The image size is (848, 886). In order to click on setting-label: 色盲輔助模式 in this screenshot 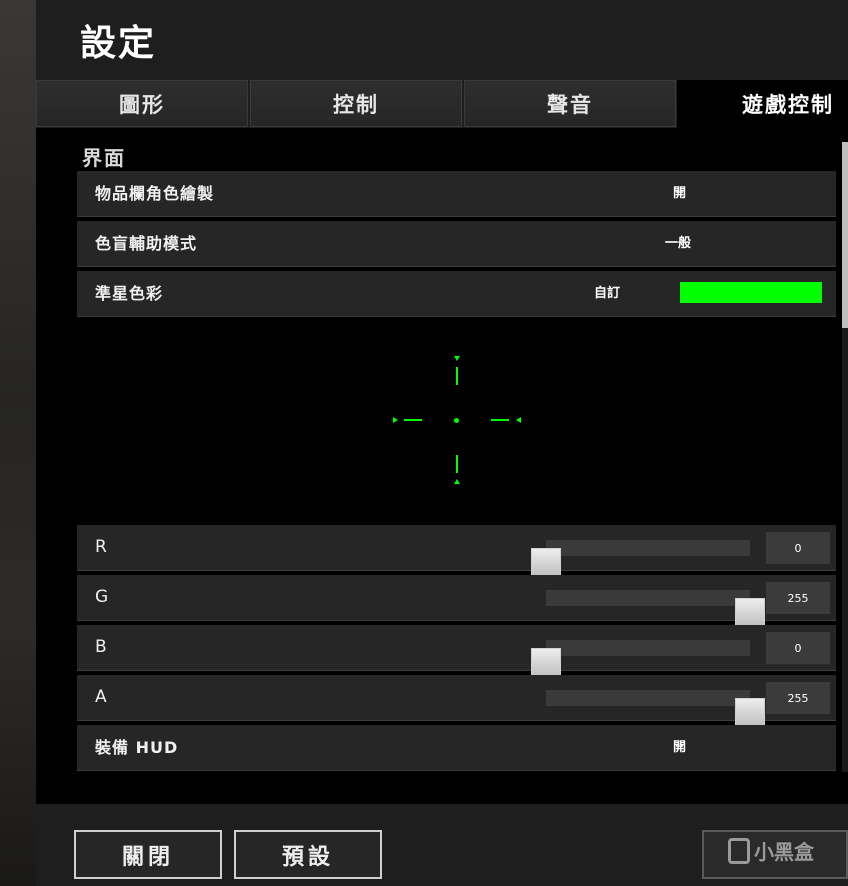, I will do `click(146, 243)`.